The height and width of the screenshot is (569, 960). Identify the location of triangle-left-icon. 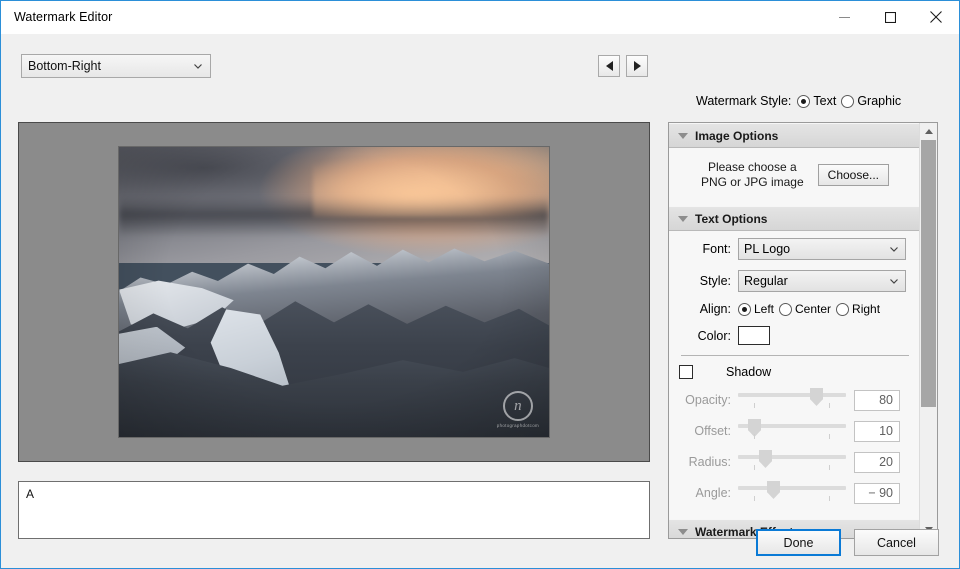
(609, 66).